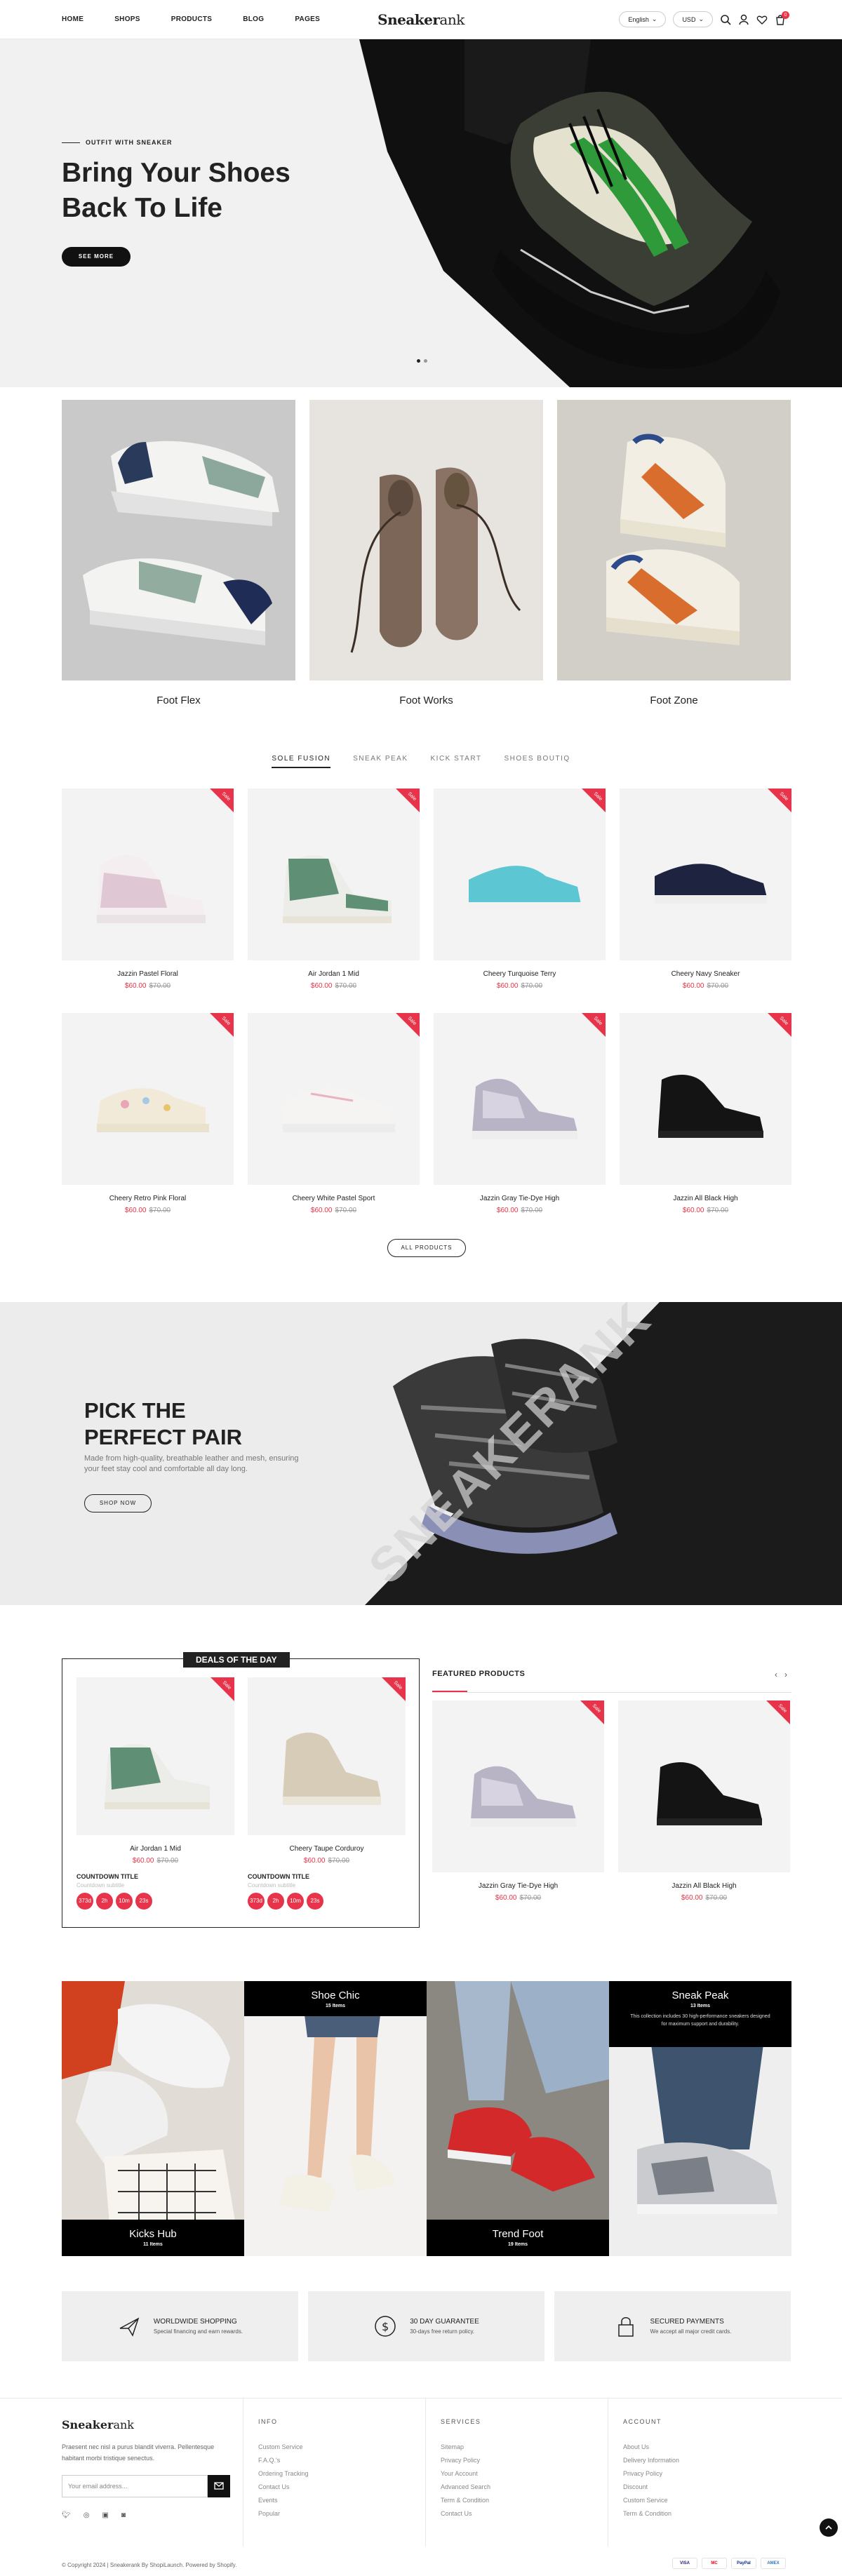  Describe the element at coordinates (426, 553) in the screenshot. I see `category-card: Foot Works` at that location.